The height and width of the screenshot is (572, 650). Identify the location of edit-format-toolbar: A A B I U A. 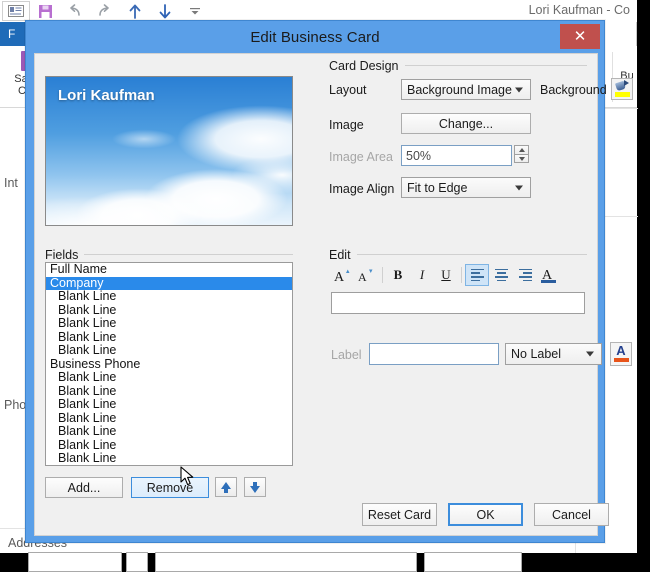
(446, 275).